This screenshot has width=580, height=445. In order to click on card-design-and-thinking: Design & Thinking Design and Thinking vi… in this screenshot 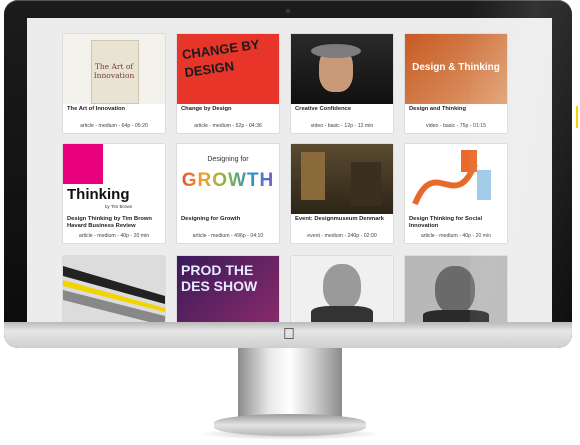, I will do `click(456, 83)`.